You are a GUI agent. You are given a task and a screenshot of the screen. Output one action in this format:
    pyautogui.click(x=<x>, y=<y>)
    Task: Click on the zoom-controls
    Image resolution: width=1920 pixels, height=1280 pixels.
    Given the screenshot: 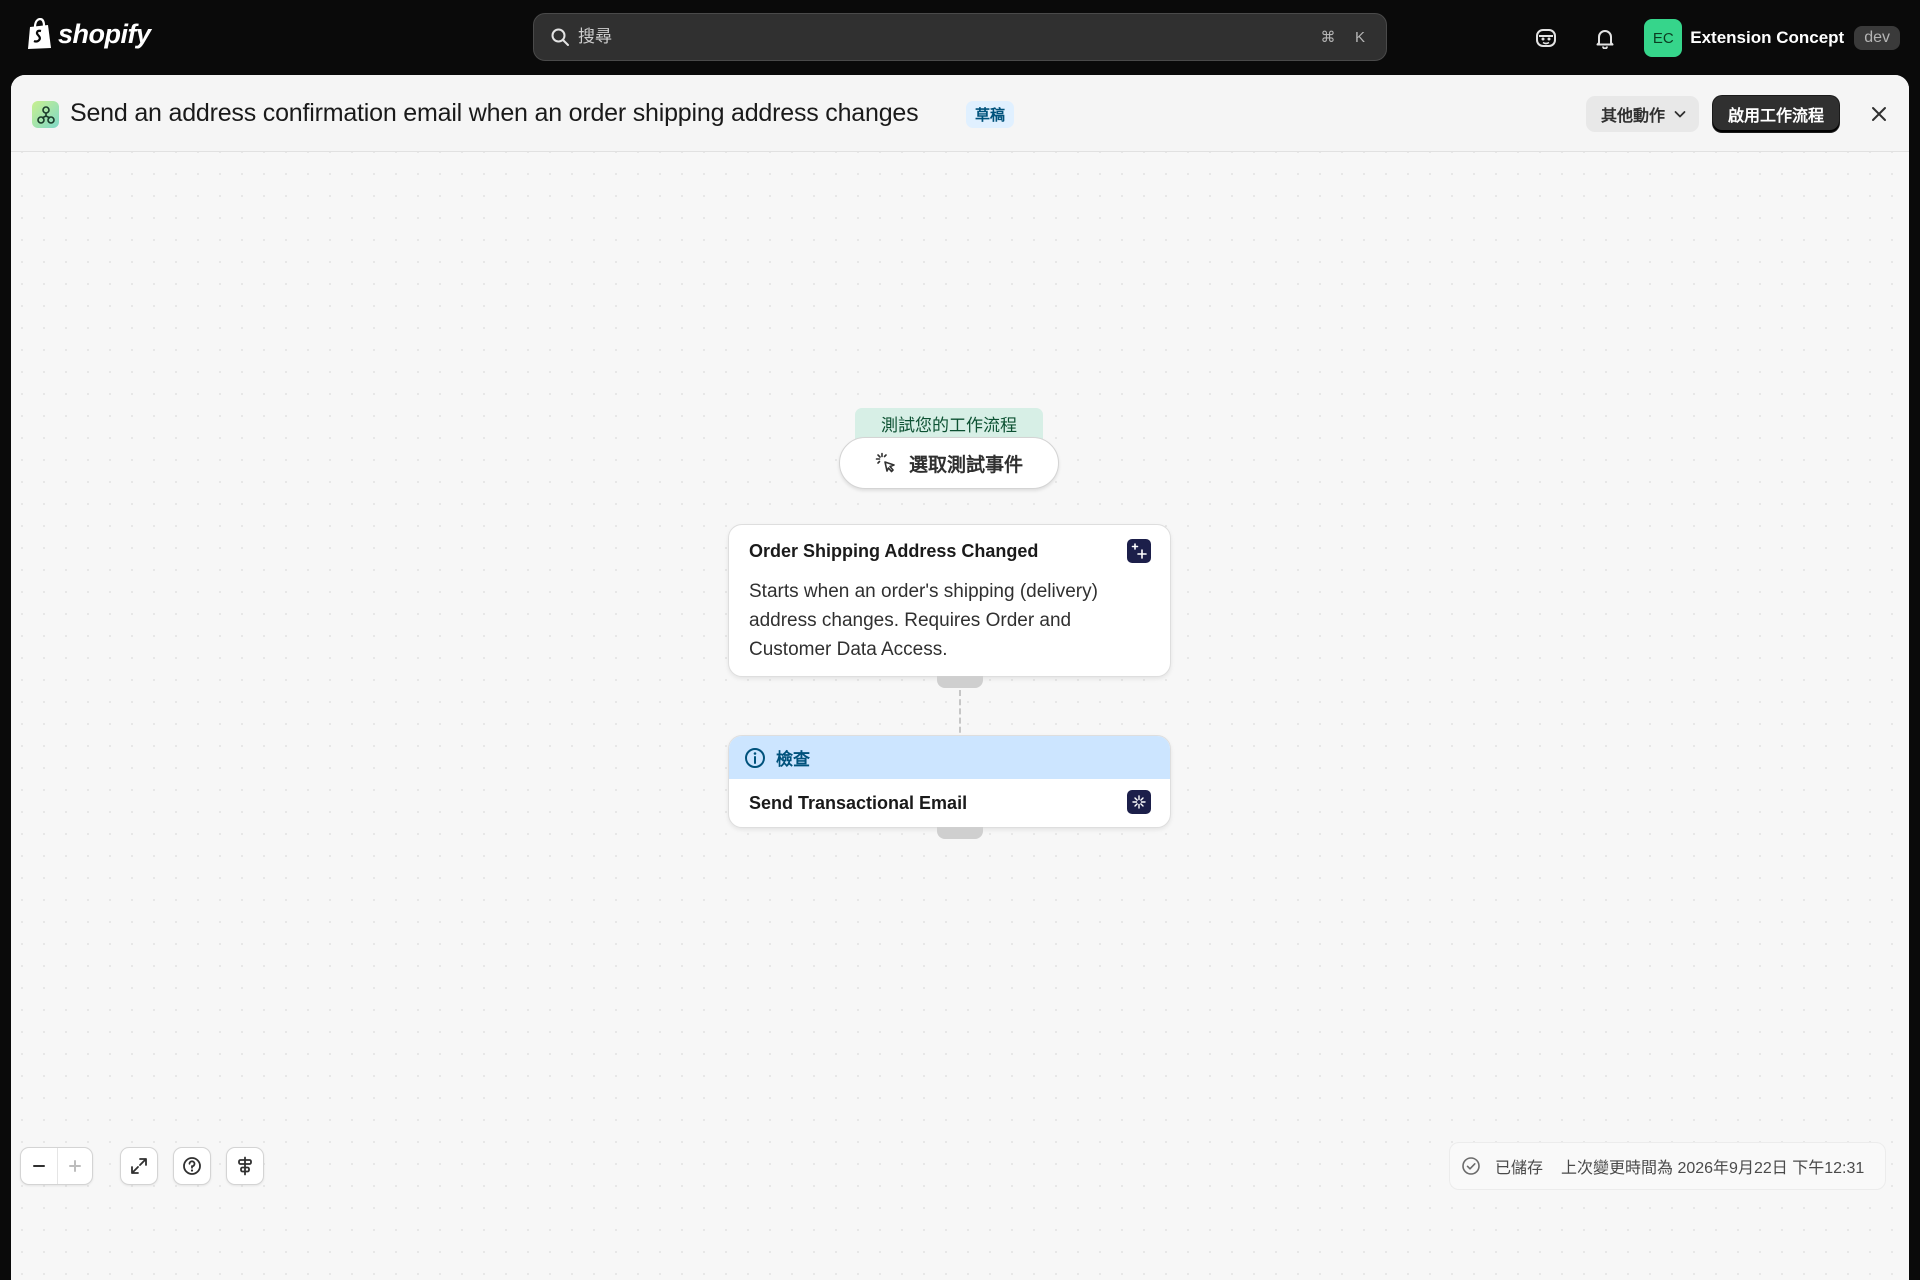 What is the action you would take?
    pyautogui.click(x=56, y=1166)
    